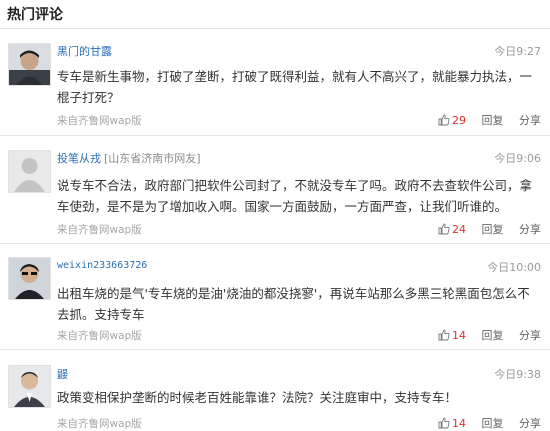 The width and height of the screenshot is (550, 431). I want to click on comment-time: 今日9:38, so click(517, 374).